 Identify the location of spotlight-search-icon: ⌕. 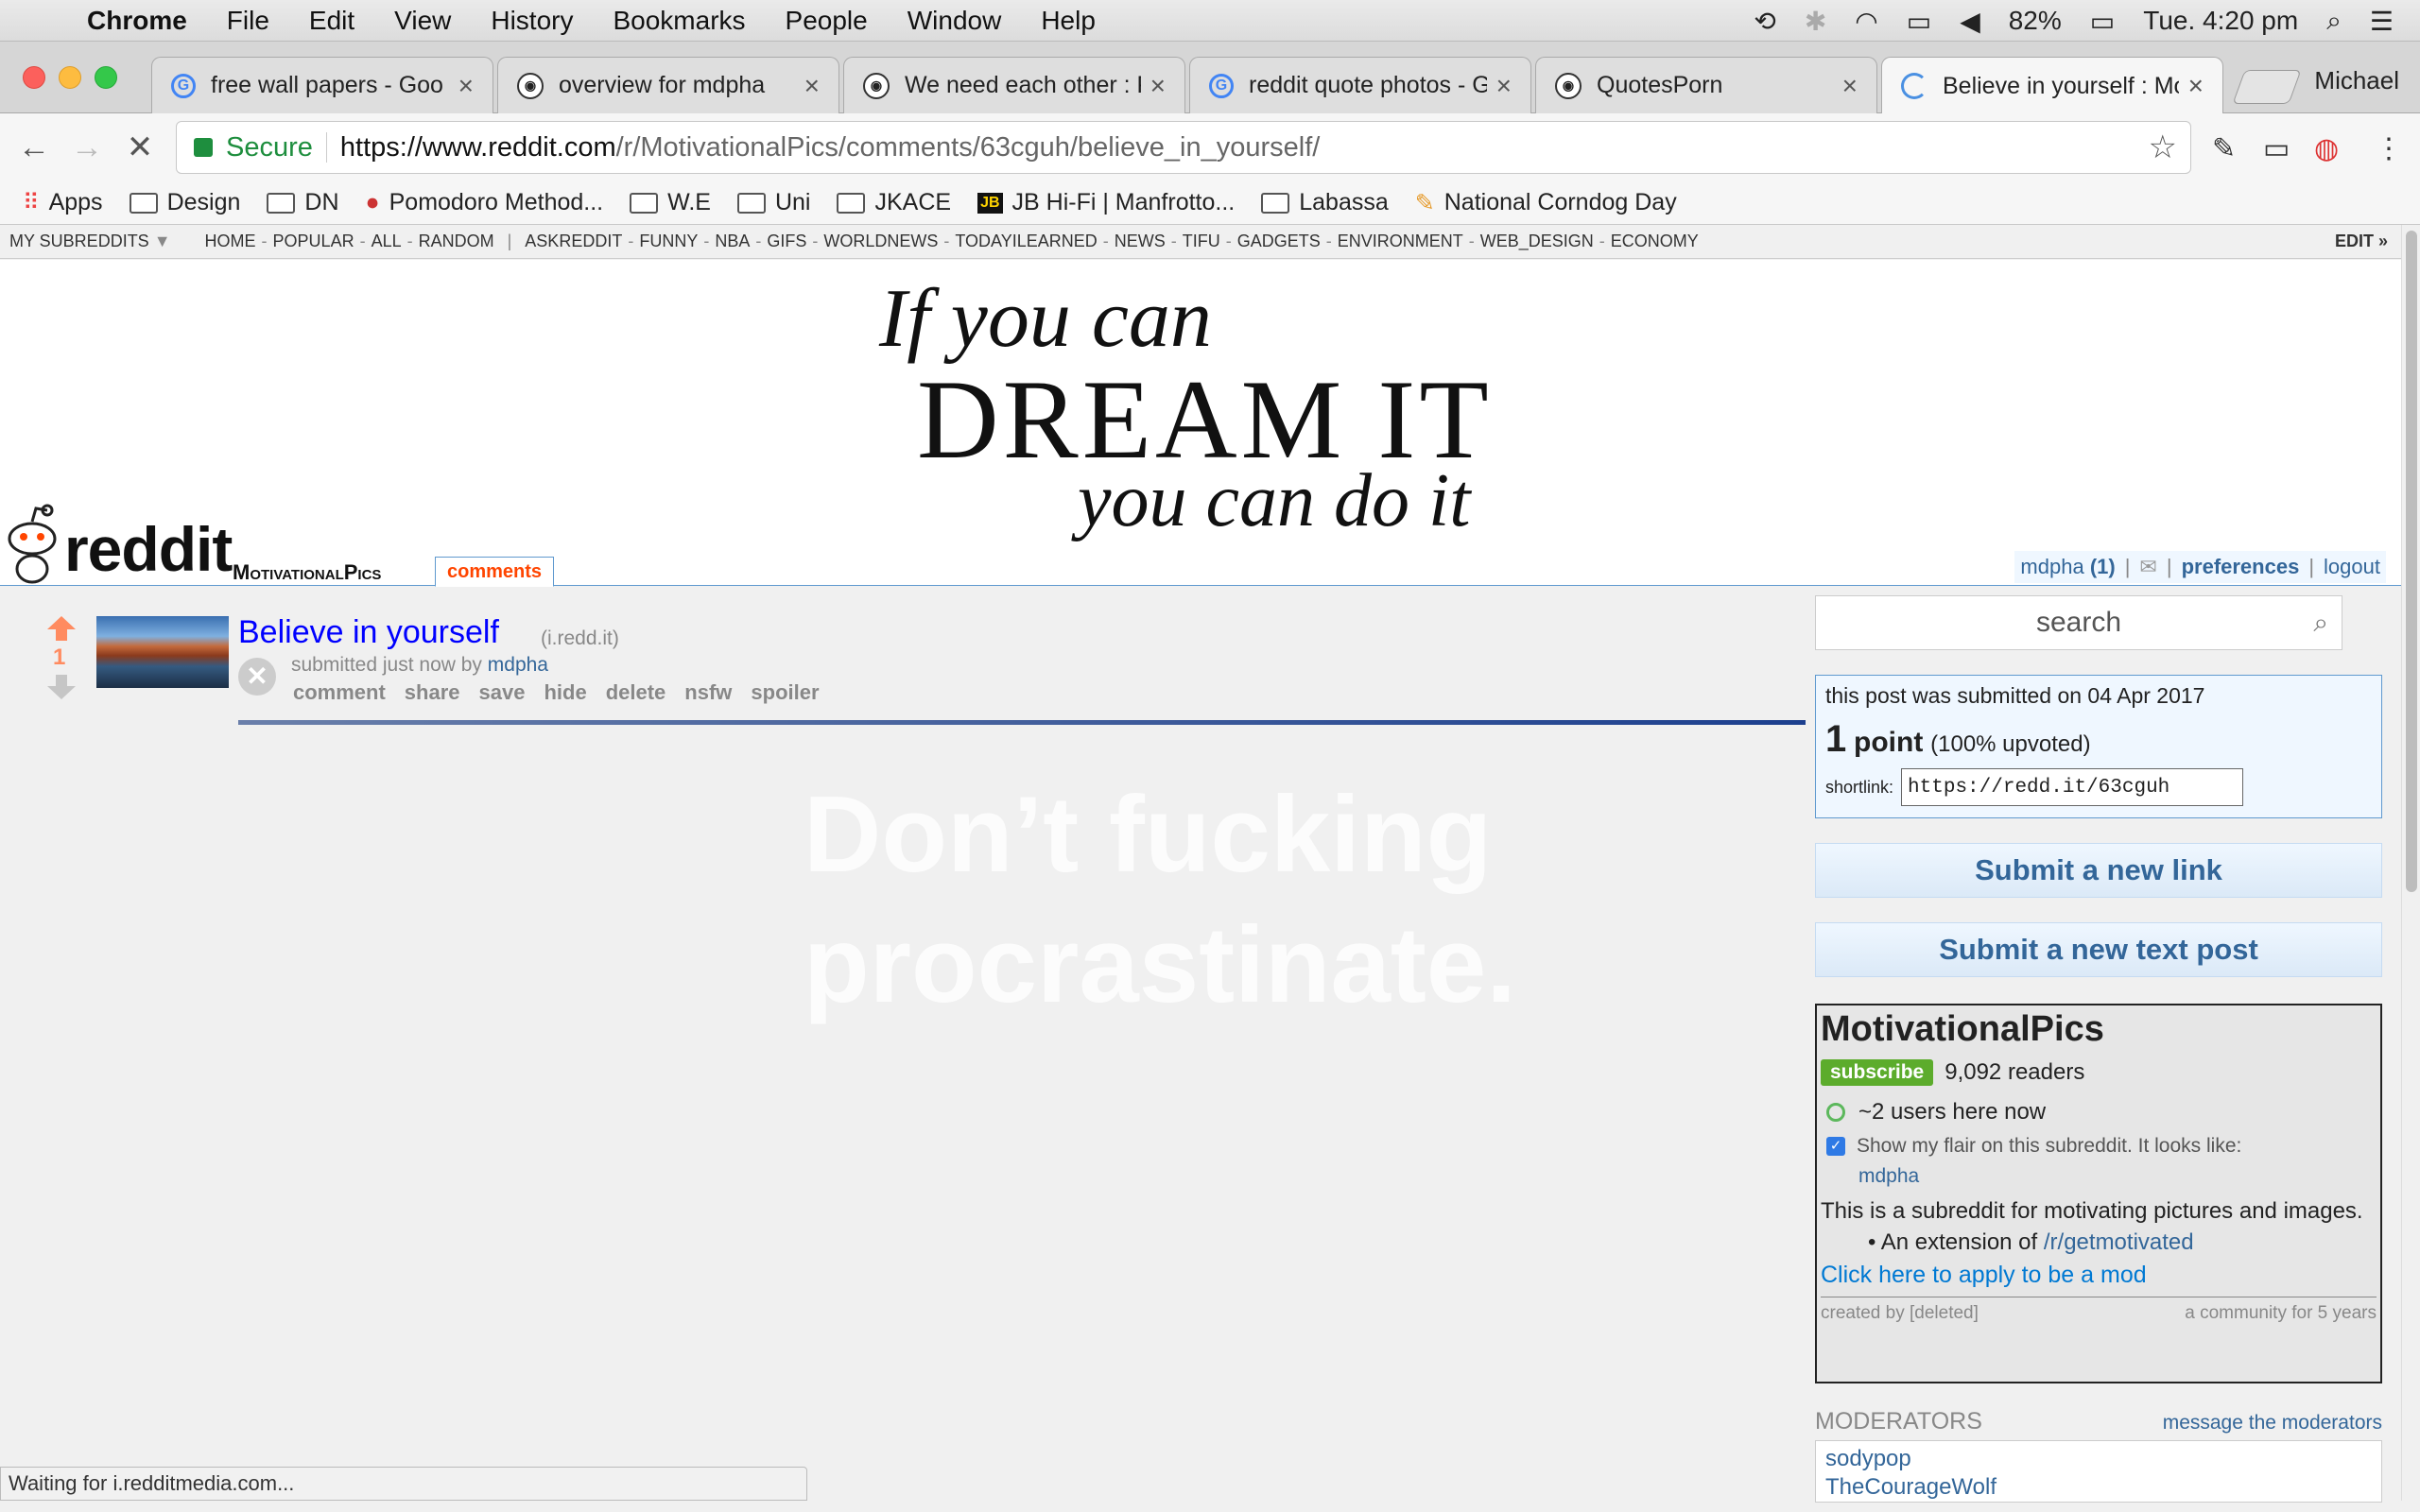
(2334, 21).